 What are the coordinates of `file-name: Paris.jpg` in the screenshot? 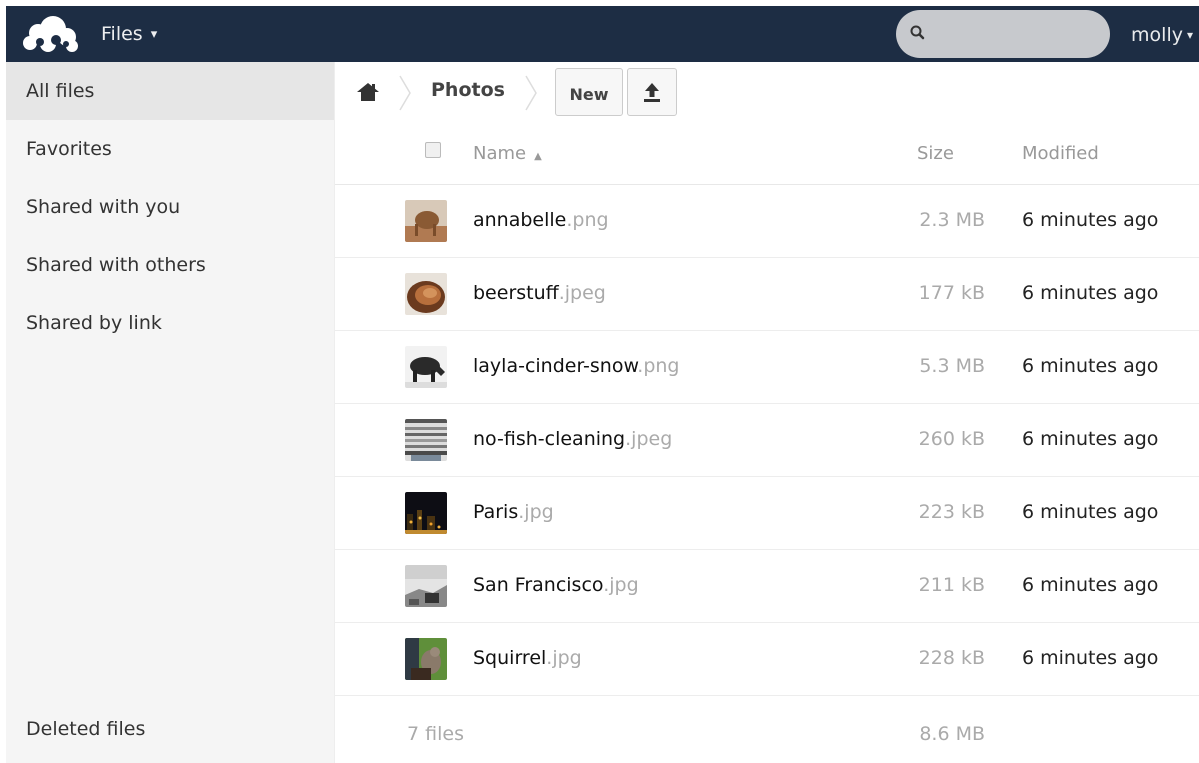 It's located at (513, 512).